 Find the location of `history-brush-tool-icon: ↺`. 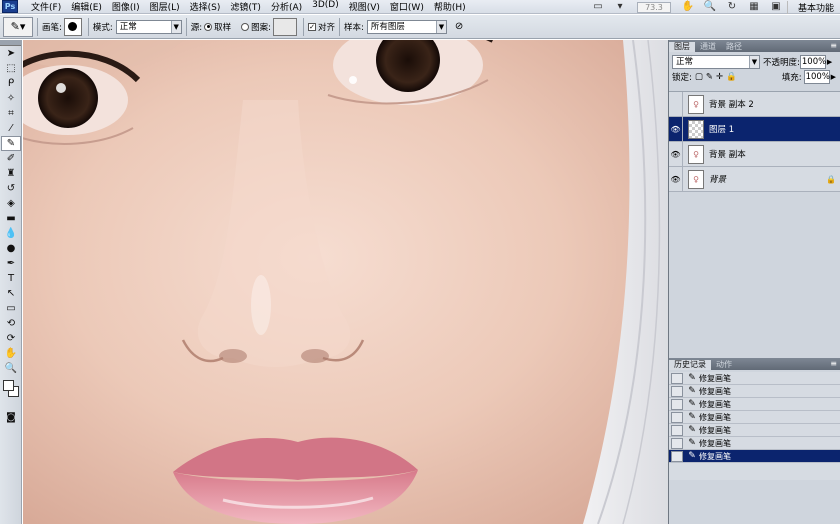

history-brush-tool-icon: ↺ is located at coordinates (11, 188).